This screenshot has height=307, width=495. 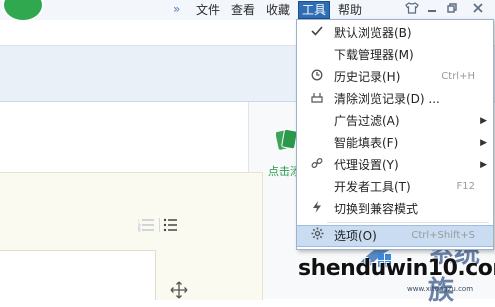 What do you see at coordinates (278, 10) in the screenshot?
I see `menu-favorites: 收藏` at bounding box center [278, 10].